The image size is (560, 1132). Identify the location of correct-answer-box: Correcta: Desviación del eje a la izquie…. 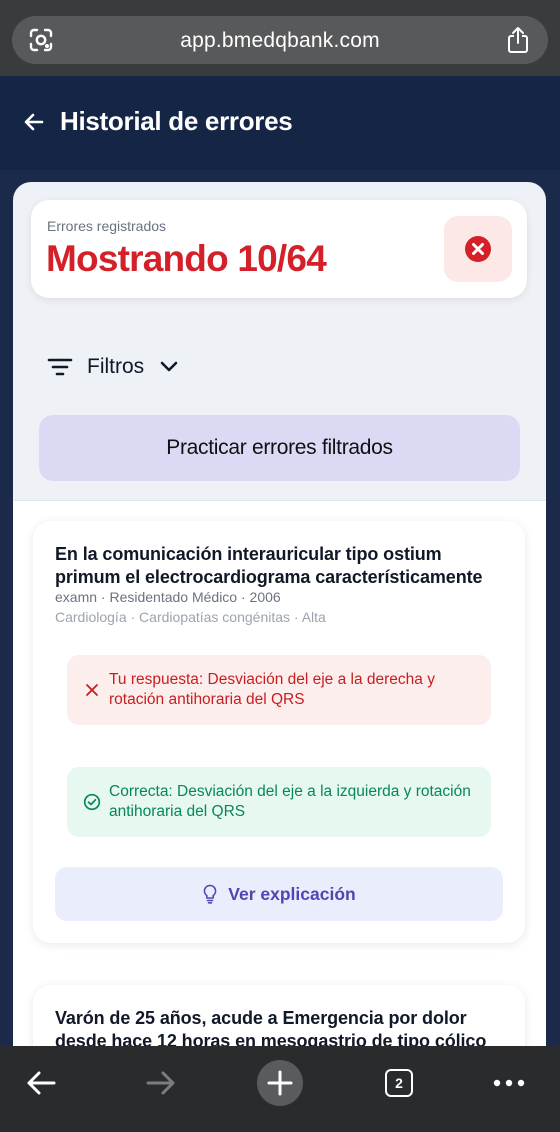
(279, 802).